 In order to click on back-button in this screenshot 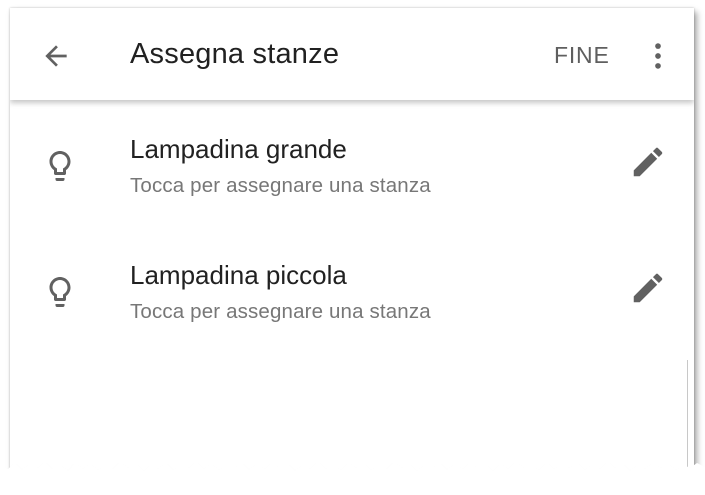, I will do `click(56, 56)`.